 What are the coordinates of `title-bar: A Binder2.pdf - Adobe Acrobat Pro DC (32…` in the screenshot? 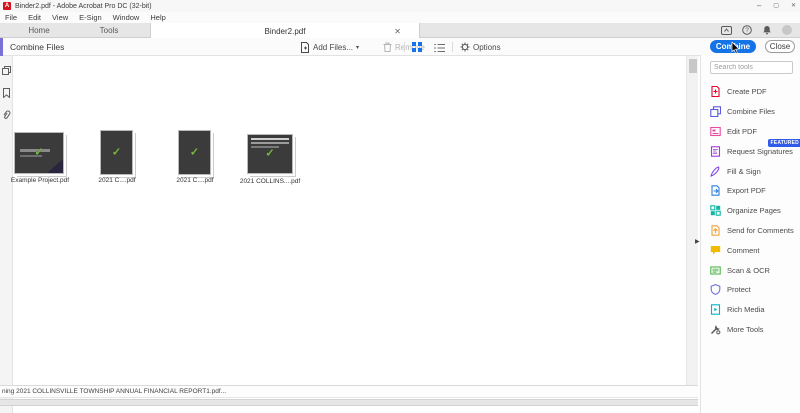 It's located at (400, 6).